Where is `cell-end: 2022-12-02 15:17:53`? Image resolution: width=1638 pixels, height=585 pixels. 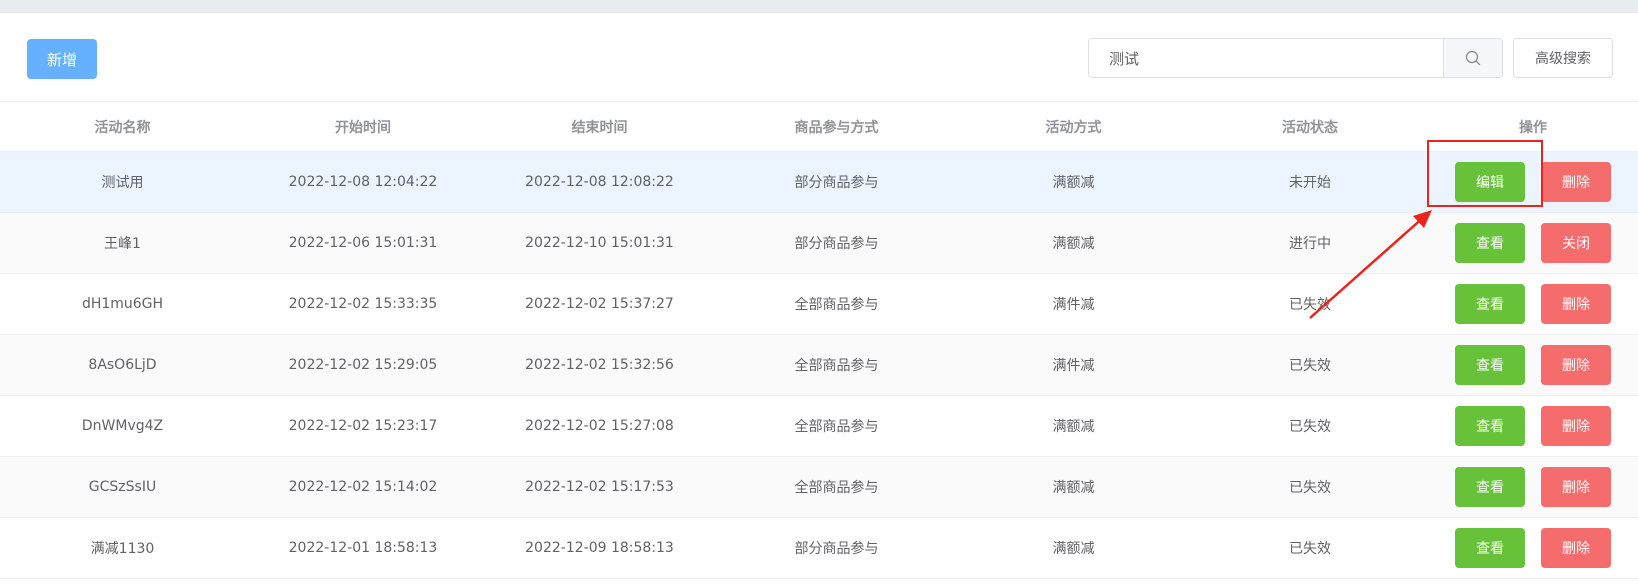 cell-end: 2022-12-02 15:17:53 is located at coordinates (599, 487).